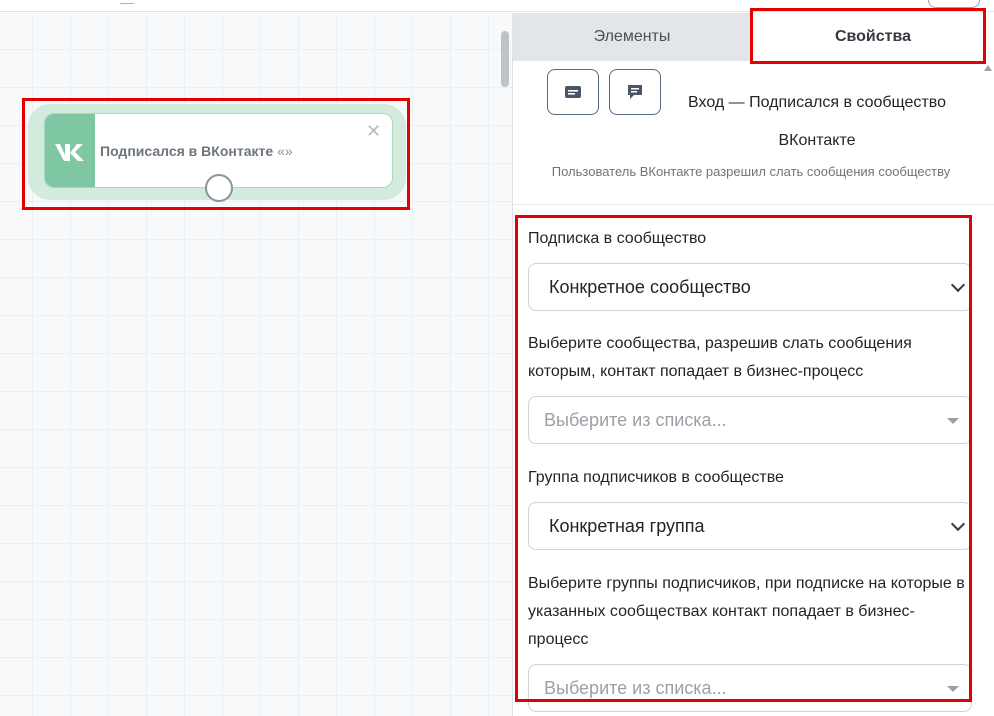 The width and height of the screenshot is (994, 716). Describe the element at coordinates (70, 150) in the screenshot. I see `vk-logo-icon` at that location.